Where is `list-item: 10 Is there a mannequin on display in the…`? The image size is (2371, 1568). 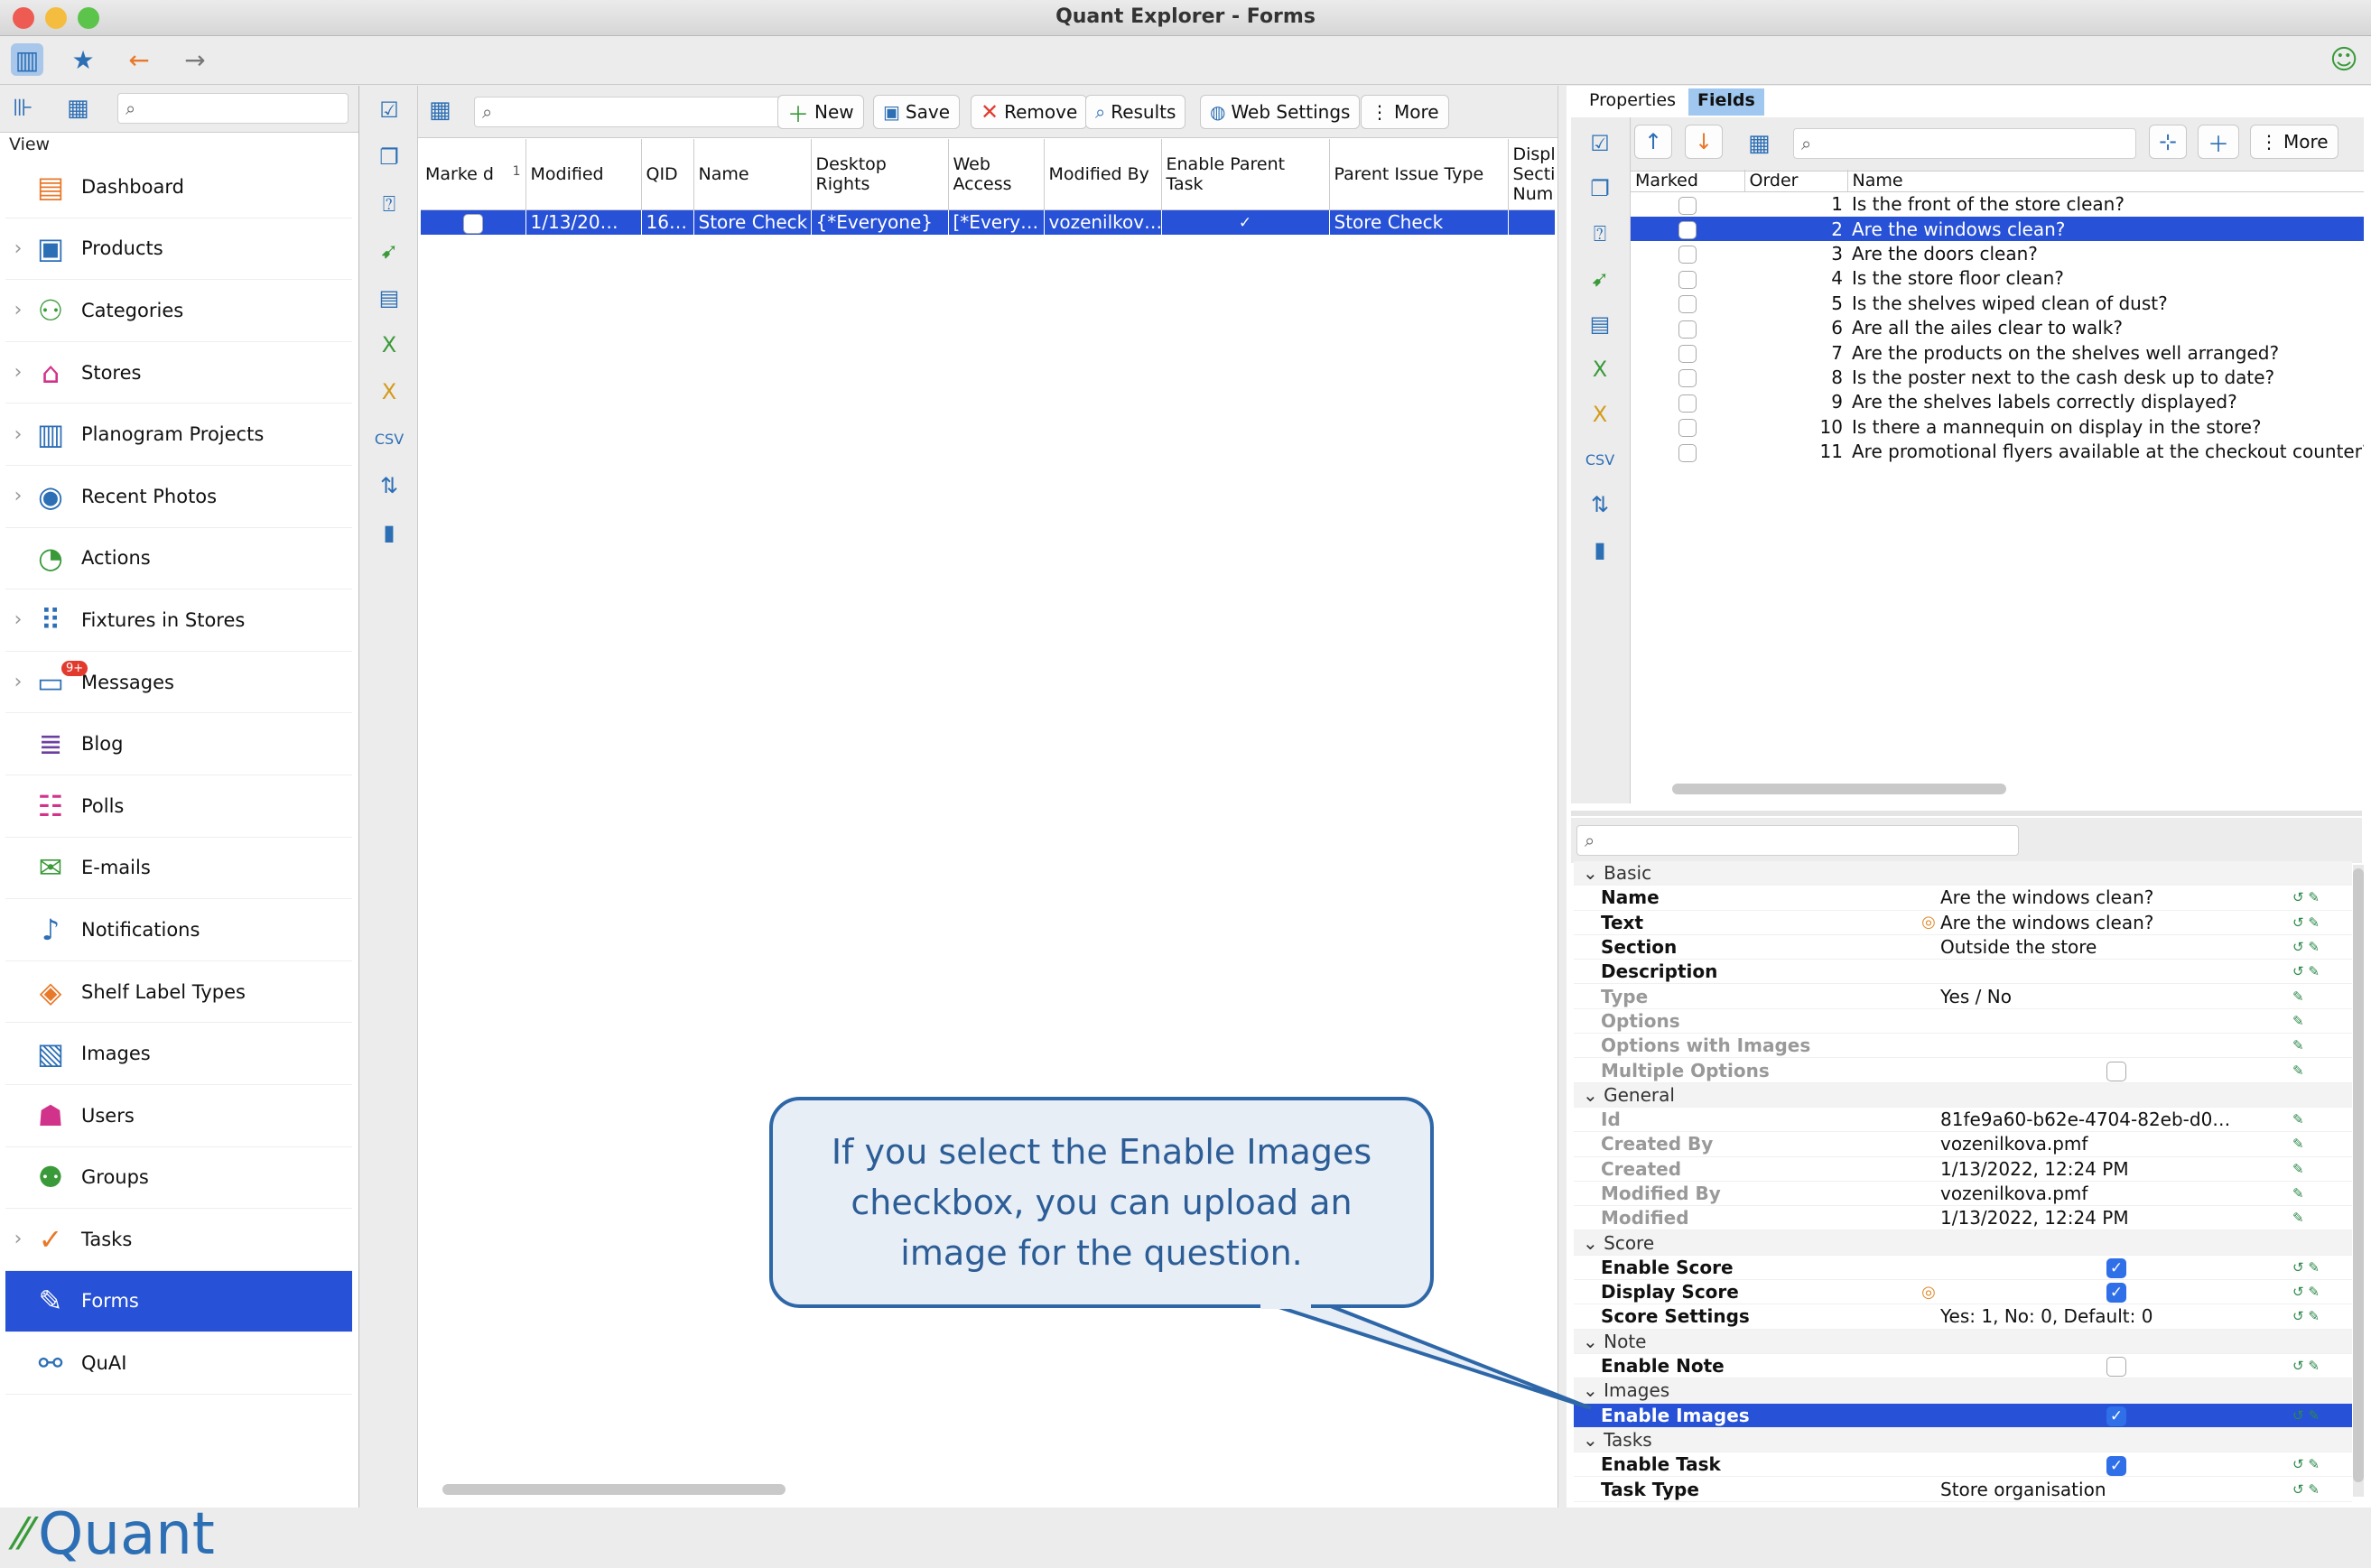
list-item: 10 Is there a mannequin on display in the… is located at coordinates (1997, 426).